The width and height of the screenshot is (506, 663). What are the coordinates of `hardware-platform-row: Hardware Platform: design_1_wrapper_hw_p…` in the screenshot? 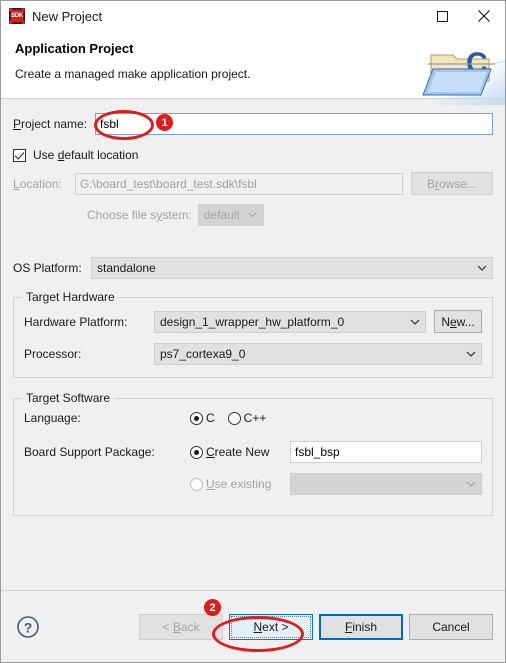 It's located at (253, 321).